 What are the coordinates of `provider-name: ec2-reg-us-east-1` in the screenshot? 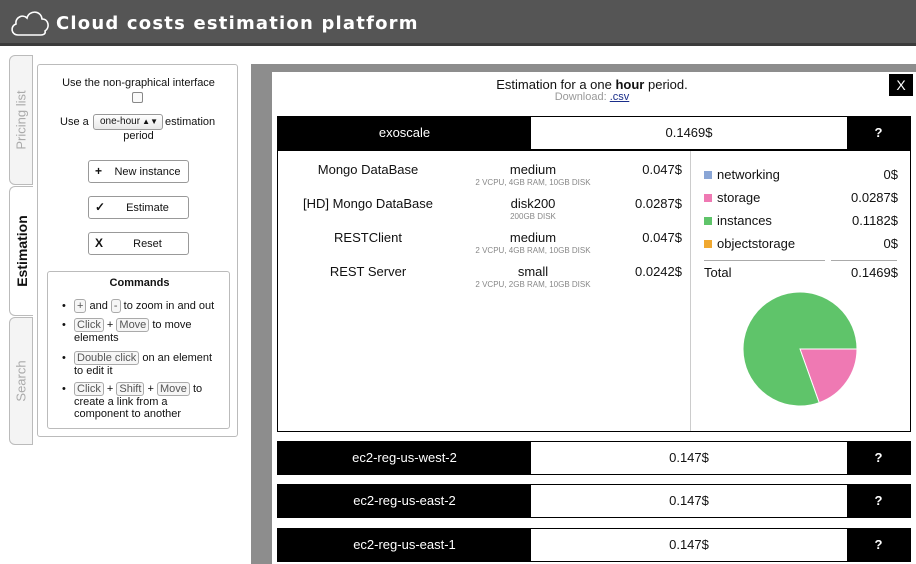 It's located at (404, 544).